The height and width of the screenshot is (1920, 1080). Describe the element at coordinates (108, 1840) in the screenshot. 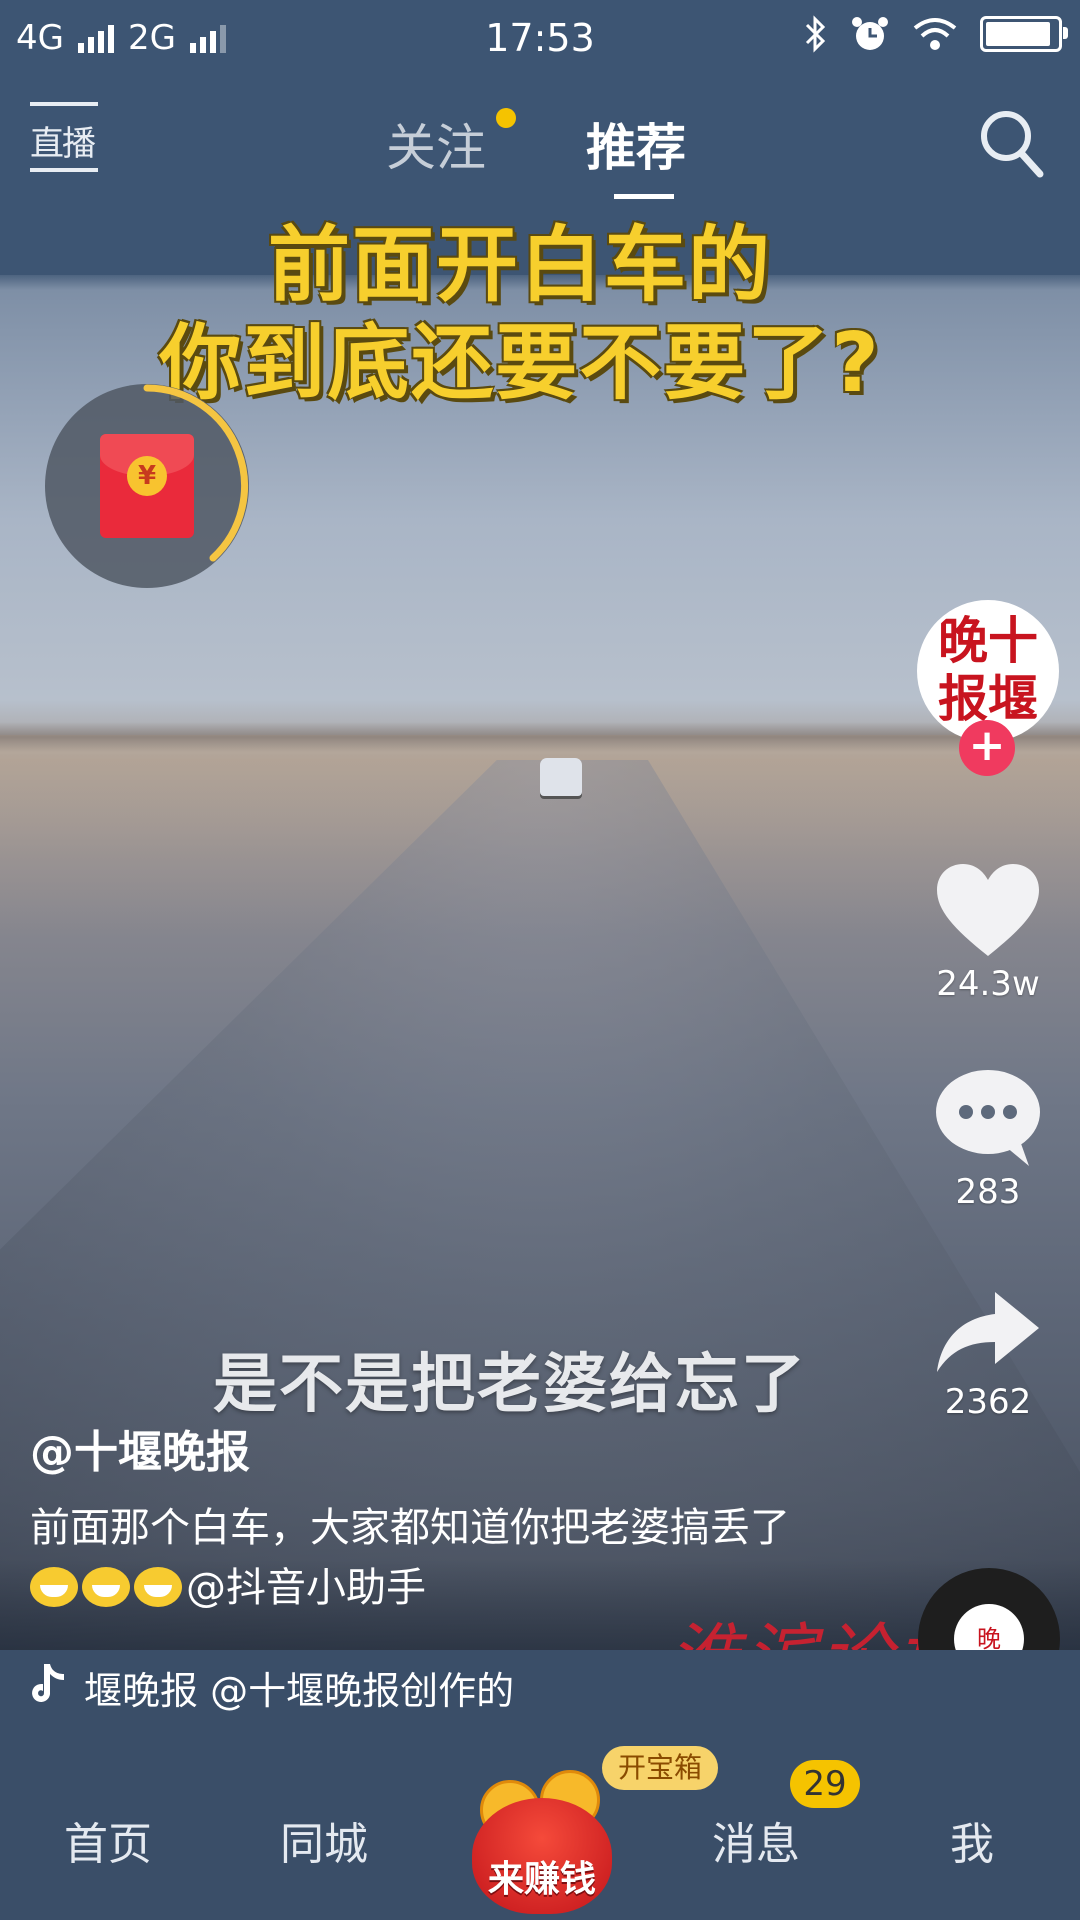

I see `nav-home: 首页` at that location.